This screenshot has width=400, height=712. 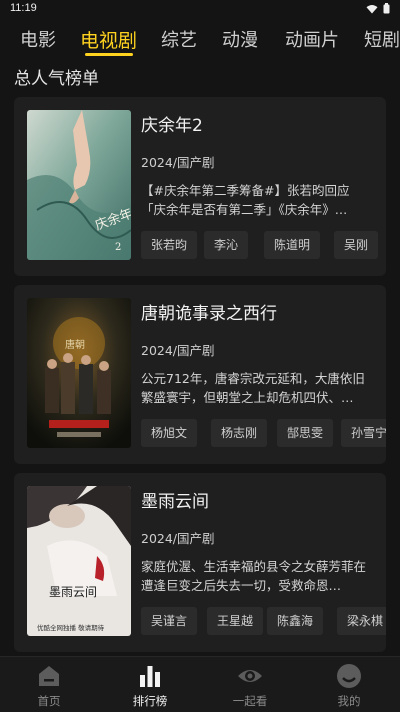 What do you see at coordinates (200, 39) in the screenshot?
I see `category-tabs: 电影 电视剧 综艺 动漫 动画片 短剧` at bounding box center [200, 39].